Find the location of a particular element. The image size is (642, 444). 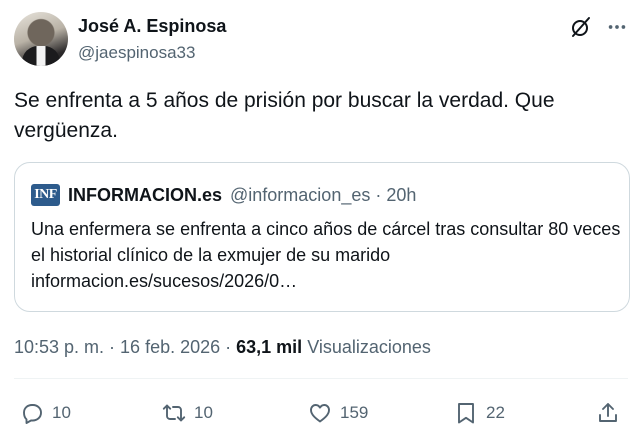

action-bar: 10 10 159 22 is located at coordinates (321, 413).